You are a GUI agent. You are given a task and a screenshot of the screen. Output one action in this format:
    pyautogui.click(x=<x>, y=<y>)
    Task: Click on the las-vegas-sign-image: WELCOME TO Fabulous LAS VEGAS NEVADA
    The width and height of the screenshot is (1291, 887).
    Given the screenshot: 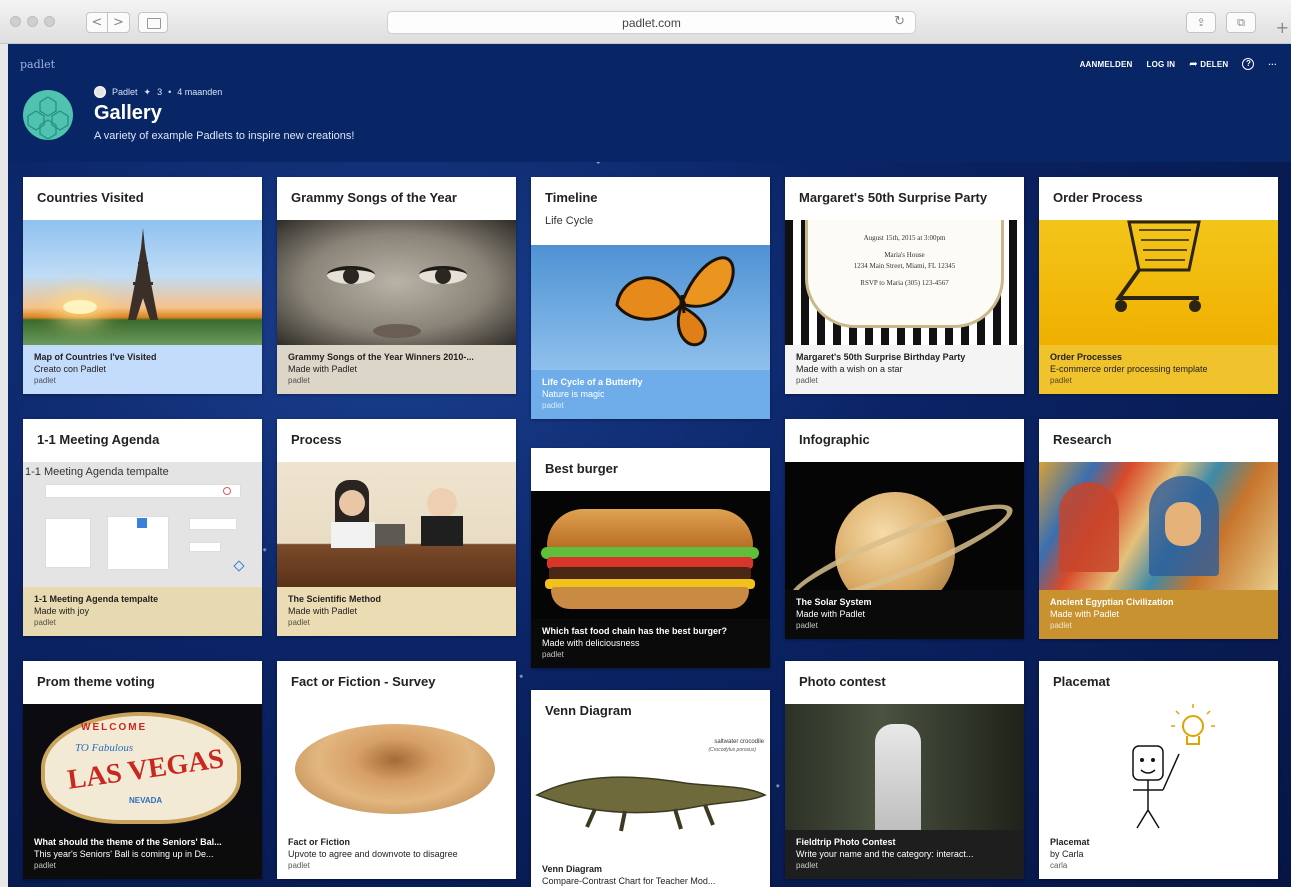 What is the action you would take?
    pyautogui.click(x=142, y=767)
    